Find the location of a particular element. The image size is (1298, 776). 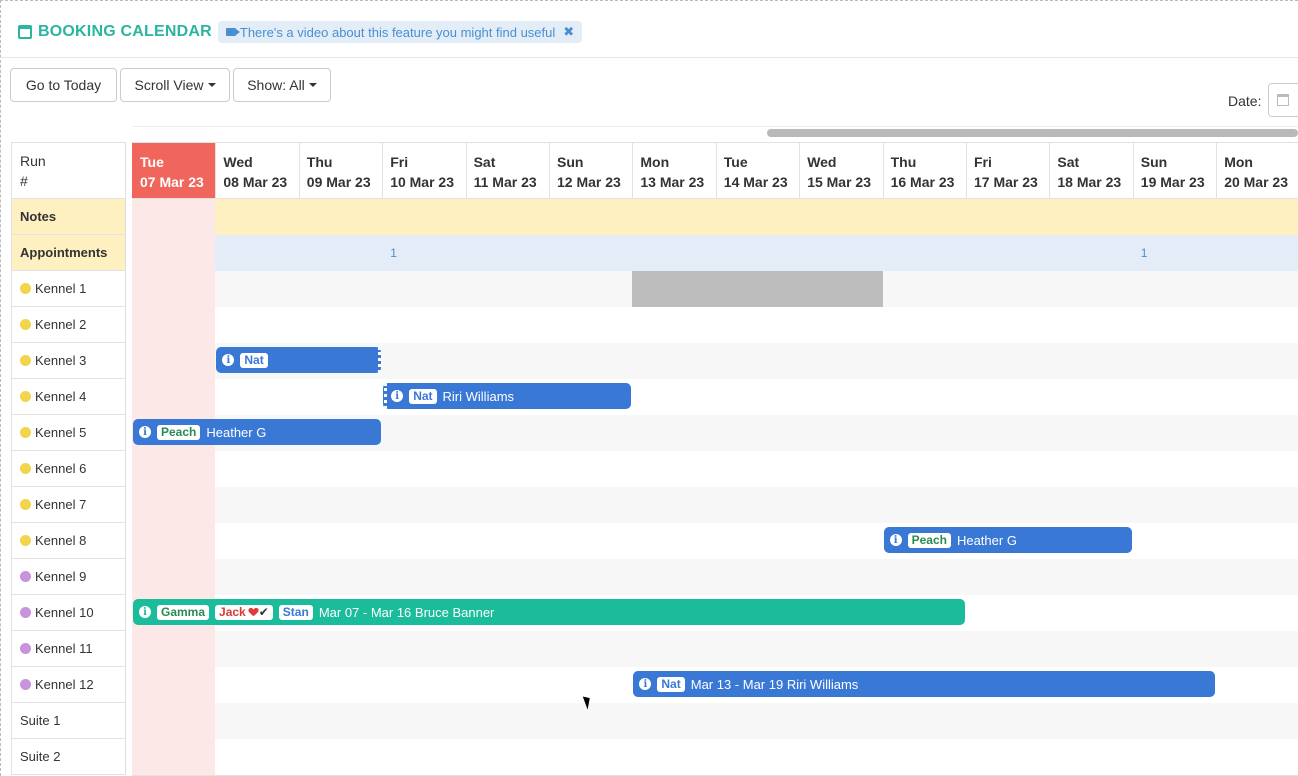

booking-bar: i Nat is located at coordinates (299, 360).